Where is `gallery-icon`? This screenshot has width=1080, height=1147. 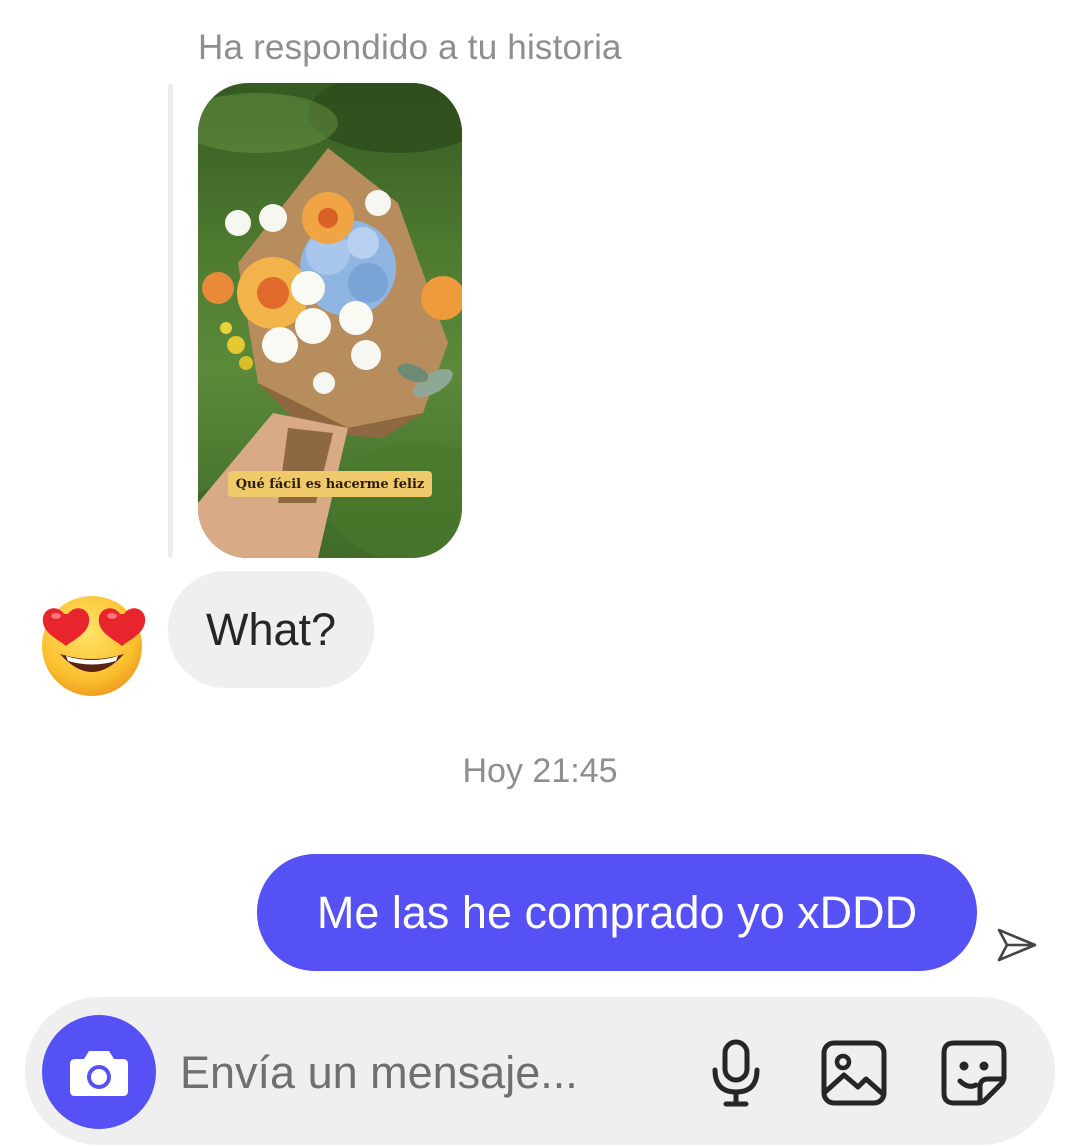 gallery-icon is located at coordinates (854, 1073).